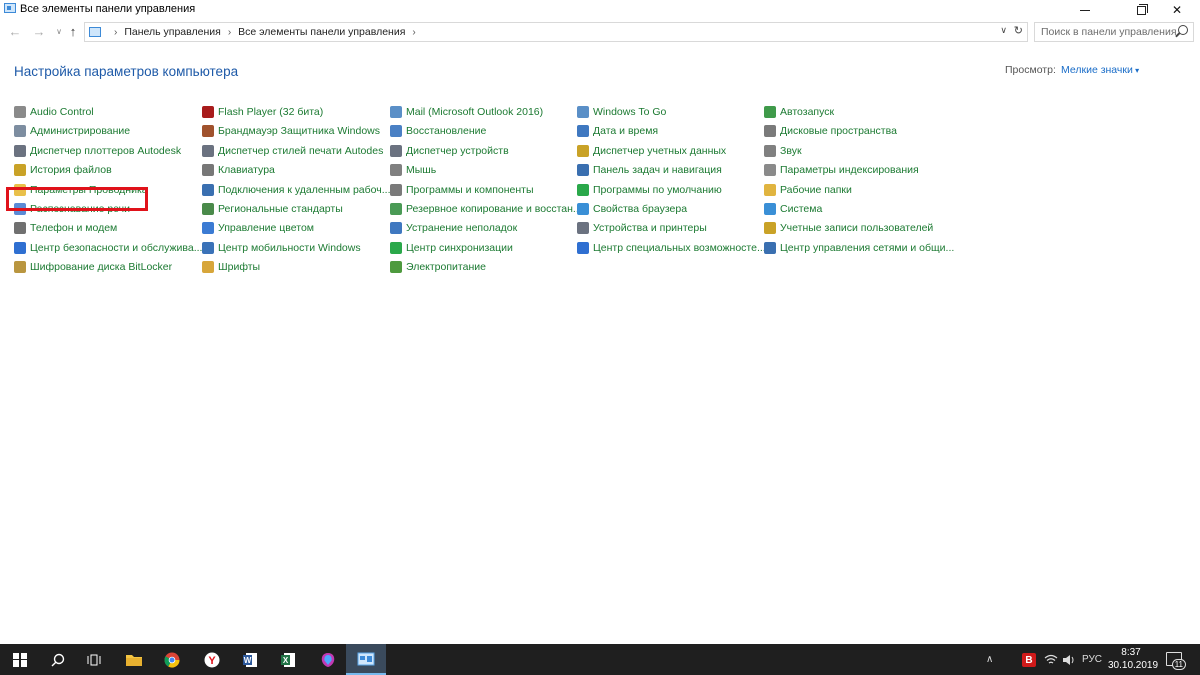 The image size is (1200, 675). What do you see at coordinates (583, 150) in the screenshot?
I see `credential-manager-icon` at bounding box center [583, 150].